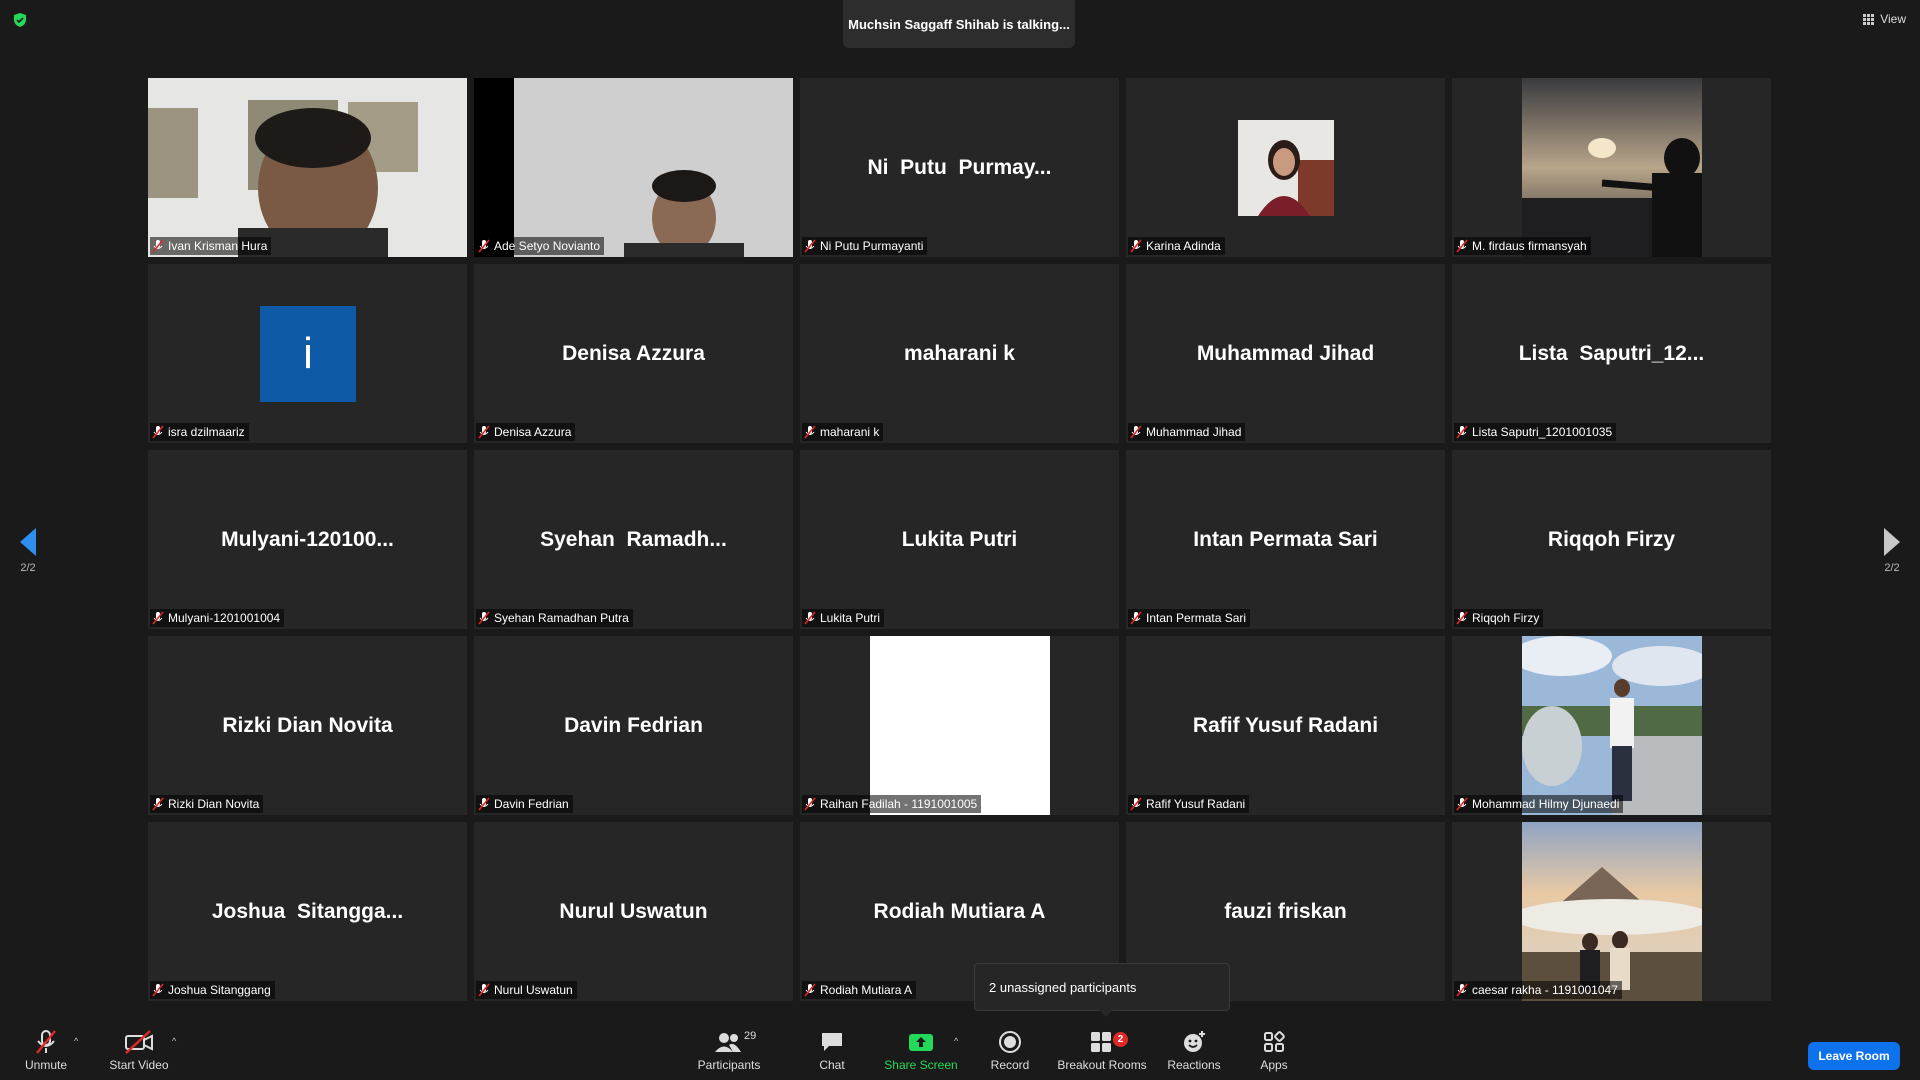 This screenshot has height=1080, width=1920. I want to click on leave-room-button: Leave Room, so click(1854, 1056).